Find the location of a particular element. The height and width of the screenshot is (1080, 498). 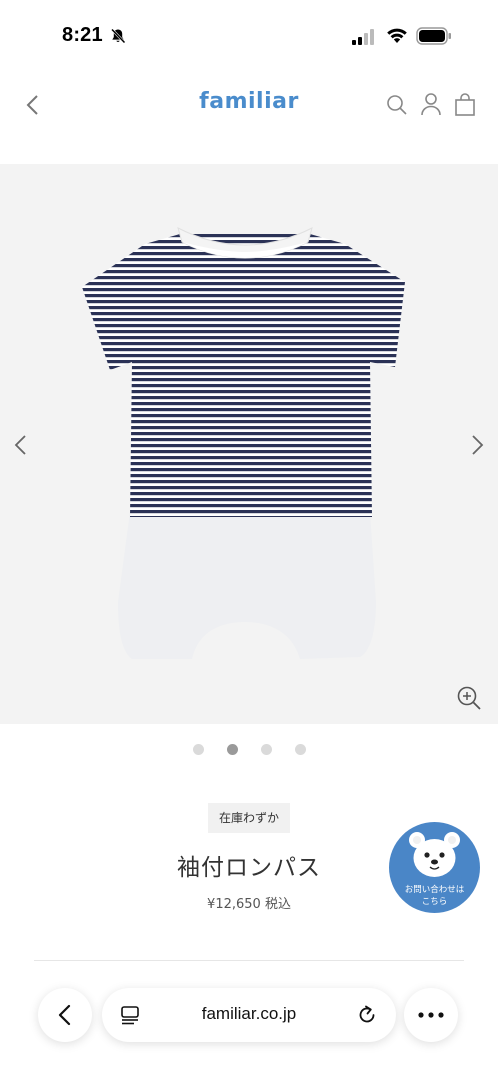

bag-icon is located at coordinates (465, 104).